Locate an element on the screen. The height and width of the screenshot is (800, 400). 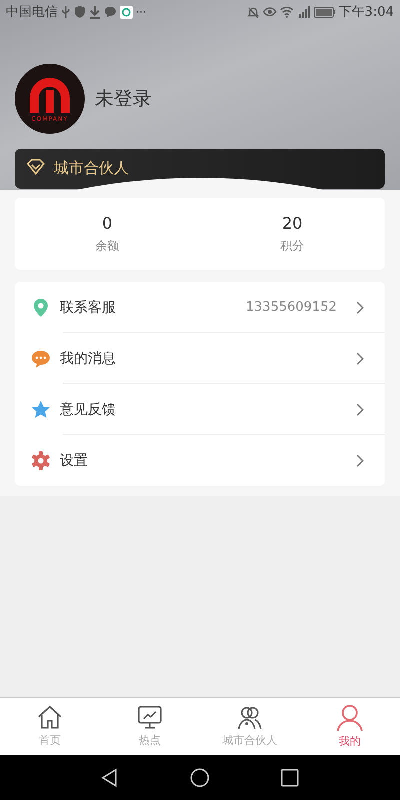
app-icon is located at coordinates (126, 12).